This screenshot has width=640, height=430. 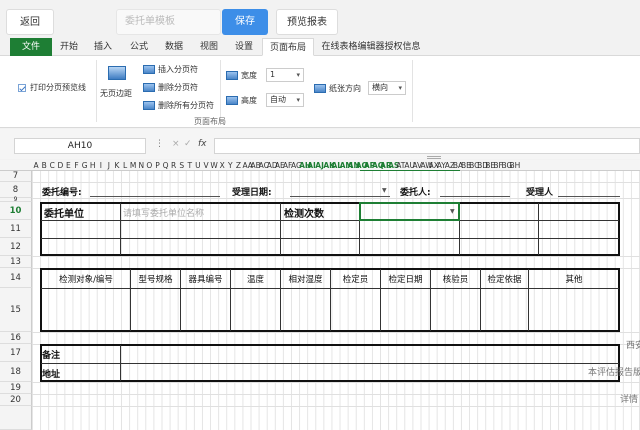 What do you see at coordinates (16, 372) in the screenshot?
I see `row-header-18: 18` at bounding box center [16, 372].